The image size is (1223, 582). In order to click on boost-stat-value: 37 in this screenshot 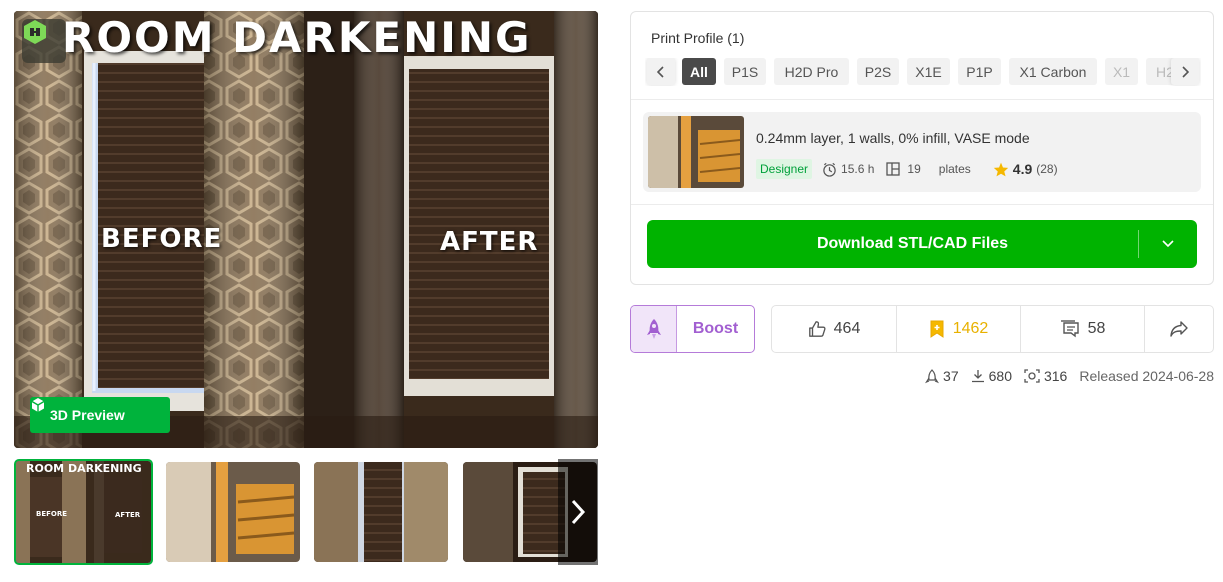, I will do `click(951, 376)`.